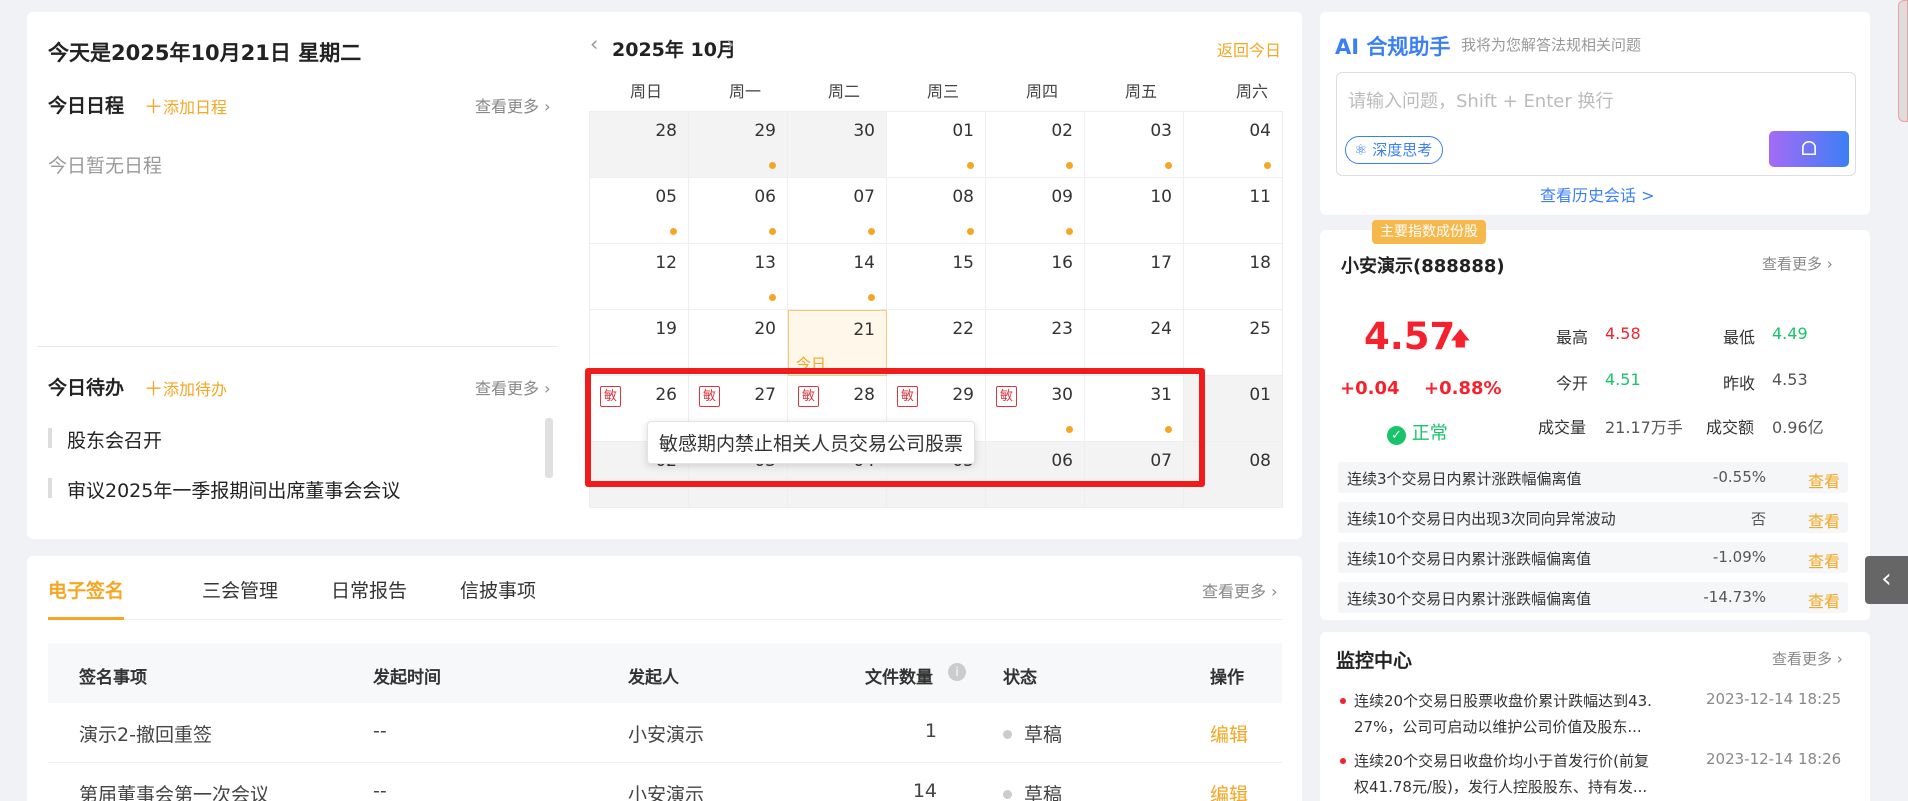 The height and width of the screenshot is (801, 1908). Describe the element at coordinates (1798, 427) in the screenshot. I see `amount-value: 0.96亿` at that location.